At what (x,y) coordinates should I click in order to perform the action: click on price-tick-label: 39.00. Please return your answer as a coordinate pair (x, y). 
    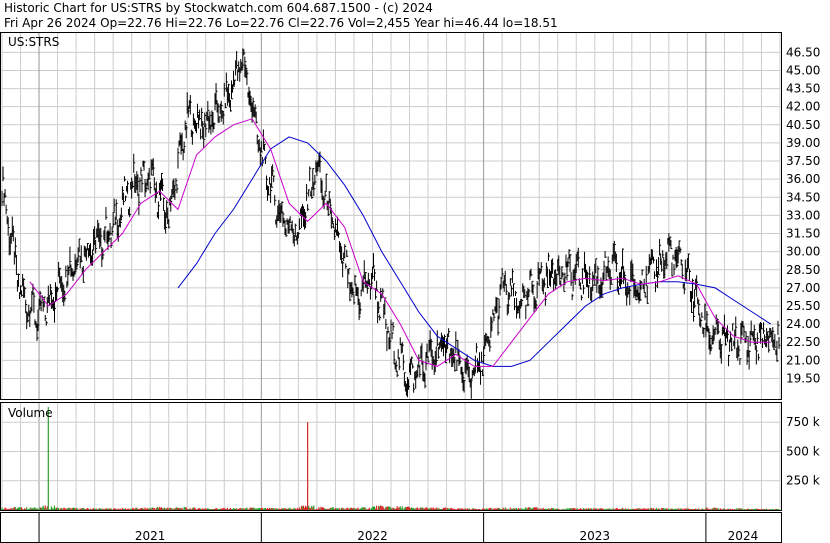
    Looking at the image, I should click on (803, 143).